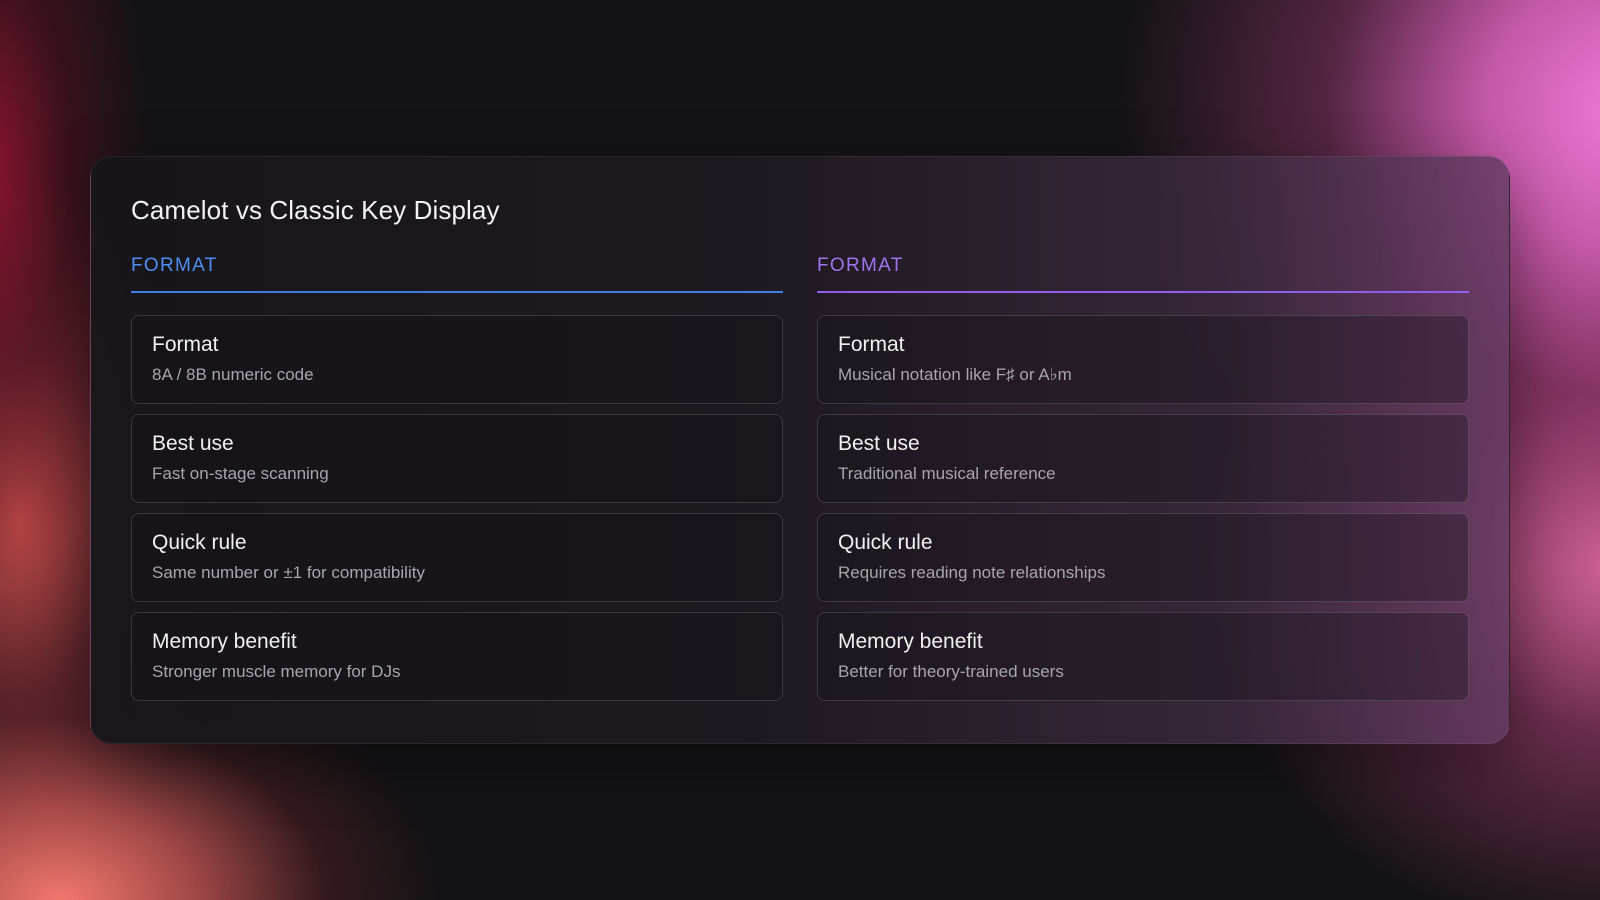 The image size is (1600, 900). What do you see at coordinates (240, 473) in the screenshot?
I see `row-value: Fast on-stage scanning` at bounding box center [240, 473].